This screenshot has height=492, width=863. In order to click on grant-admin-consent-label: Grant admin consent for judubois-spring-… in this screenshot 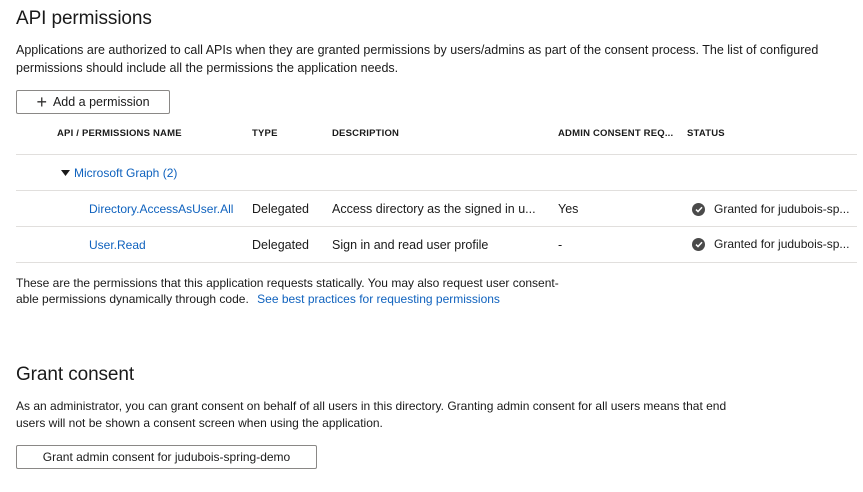, I will do `click(166, 457)`.